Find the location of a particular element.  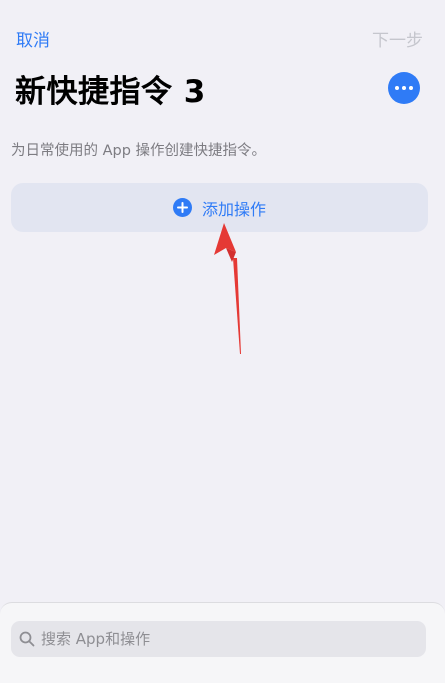

add-action-label: 添加操作 is located at coordinates (233, 209).